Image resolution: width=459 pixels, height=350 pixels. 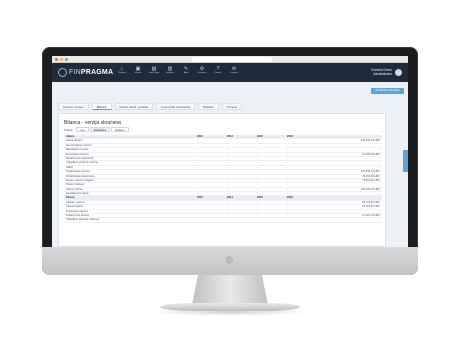 What do you see at coordinates (218, 73) in the screenshot?
I see `nav-item-label: Pomoć` at bounding box center [218, 73].